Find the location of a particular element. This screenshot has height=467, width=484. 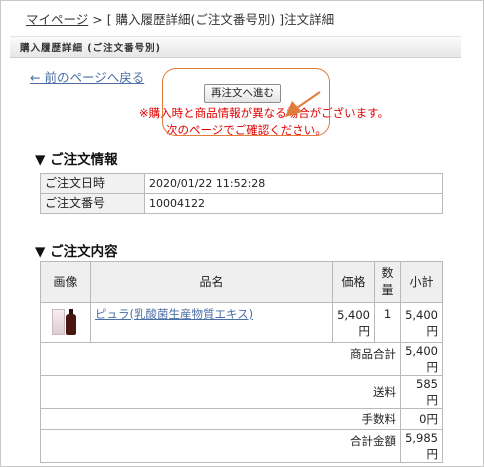

product-image-cell is located at coordinates (65, 322).